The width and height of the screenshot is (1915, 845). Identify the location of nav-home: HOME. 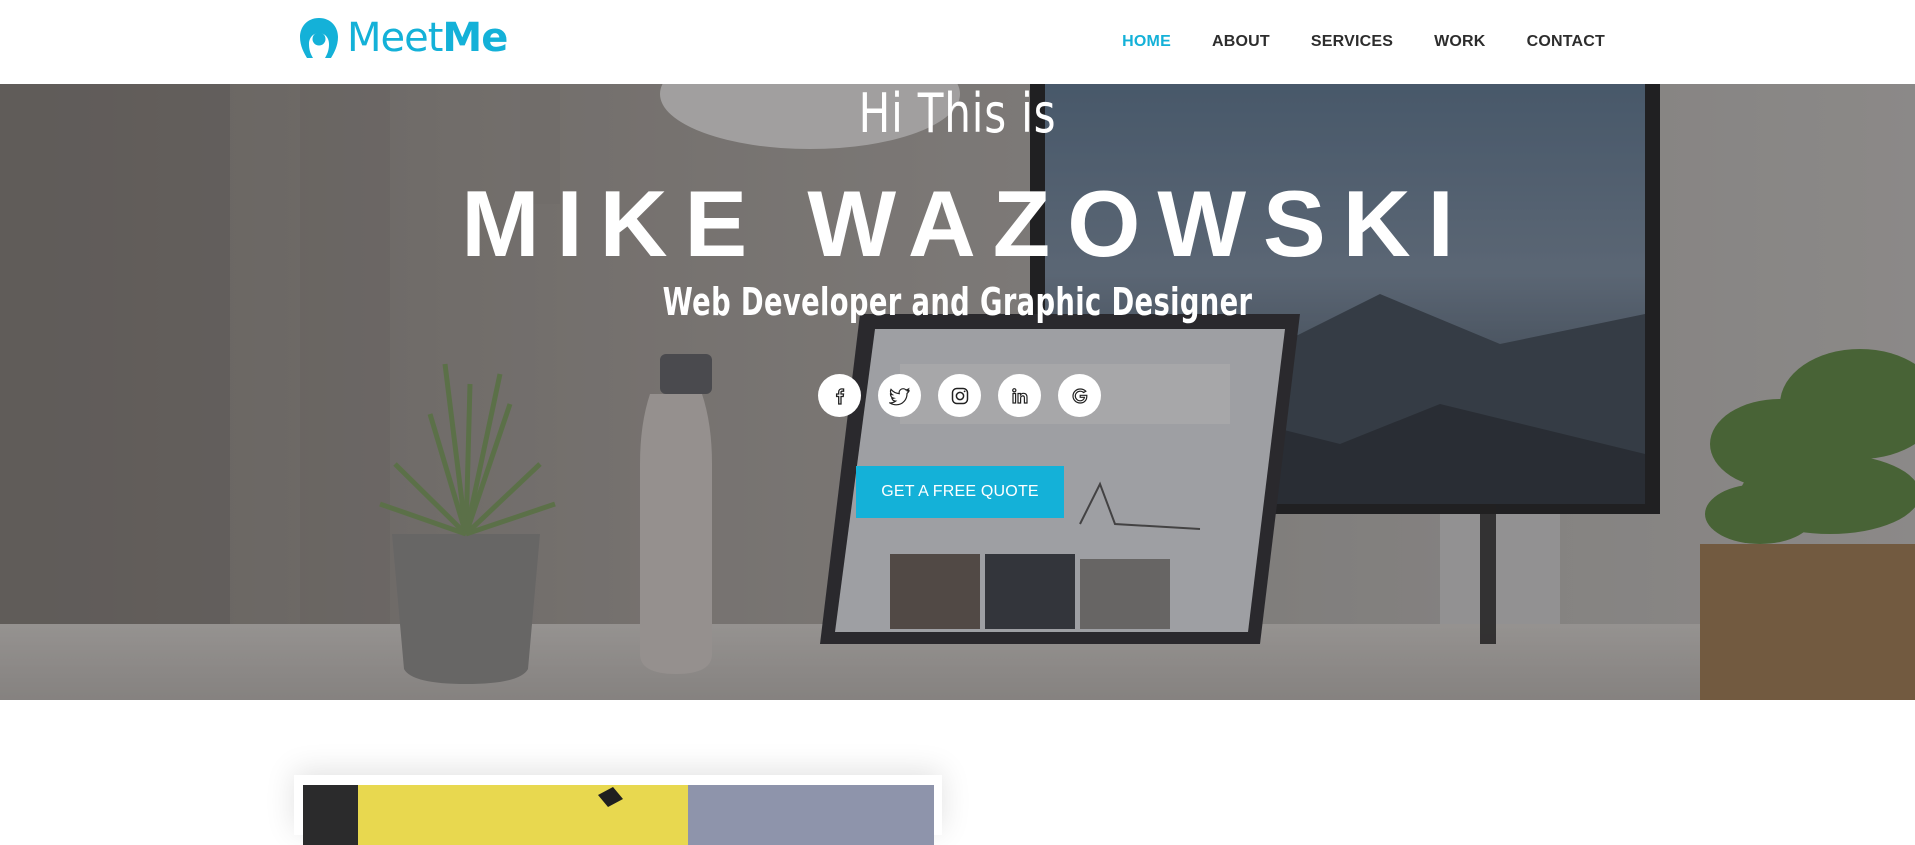
(1146, 42).